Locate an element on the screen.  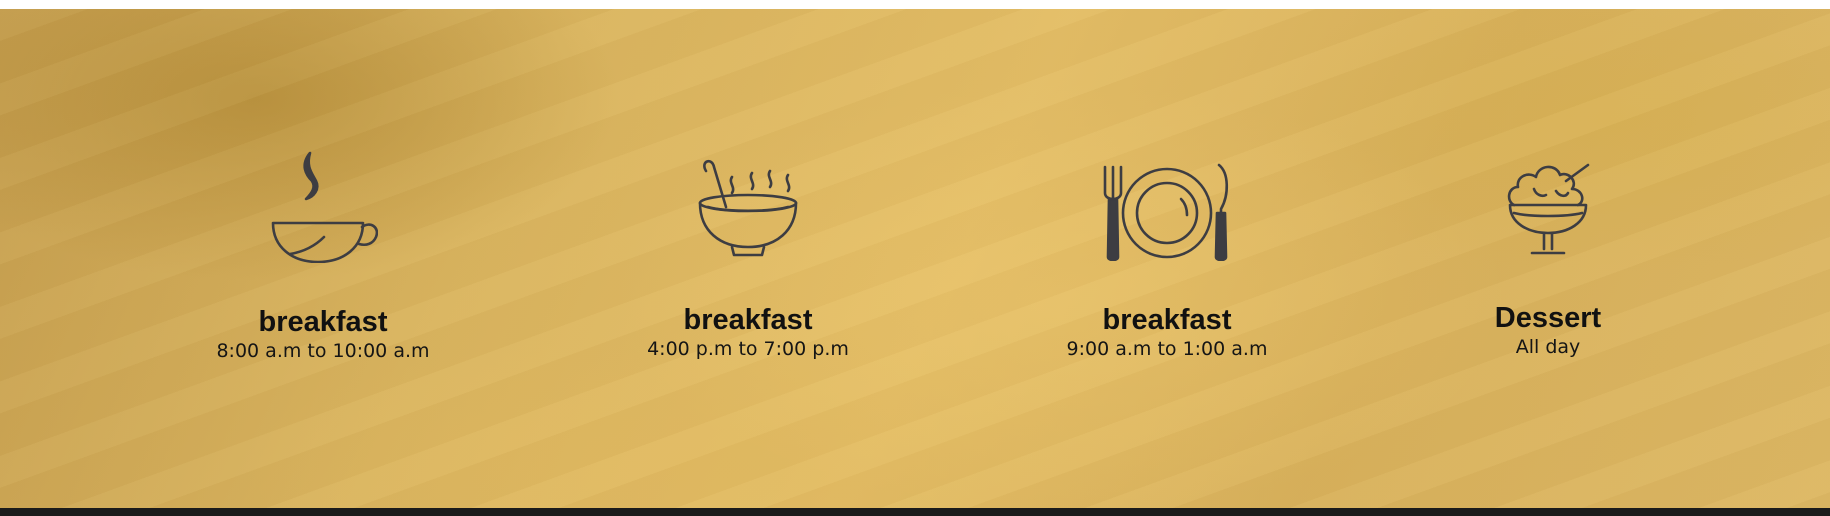
plate-fork-knife-icon is located at coordinates (1167, 212).